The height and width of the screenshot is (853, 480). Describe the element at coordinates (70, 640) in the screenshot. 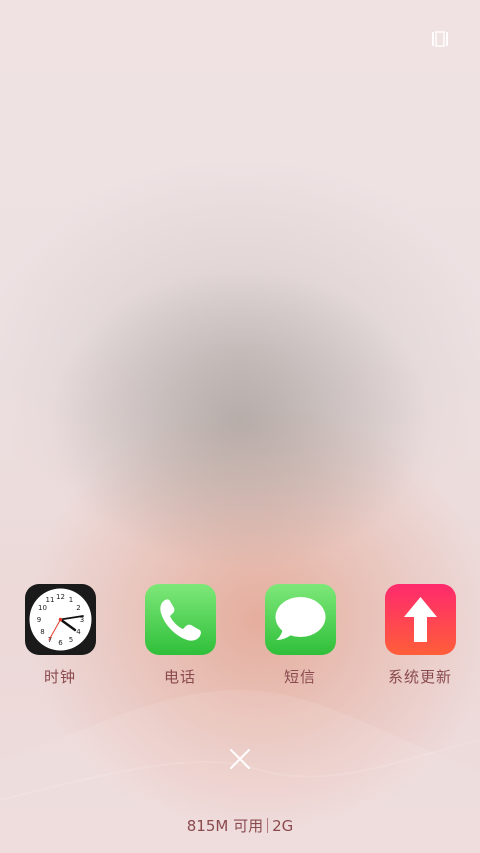

I see `clock-number-5: 5` at that location.